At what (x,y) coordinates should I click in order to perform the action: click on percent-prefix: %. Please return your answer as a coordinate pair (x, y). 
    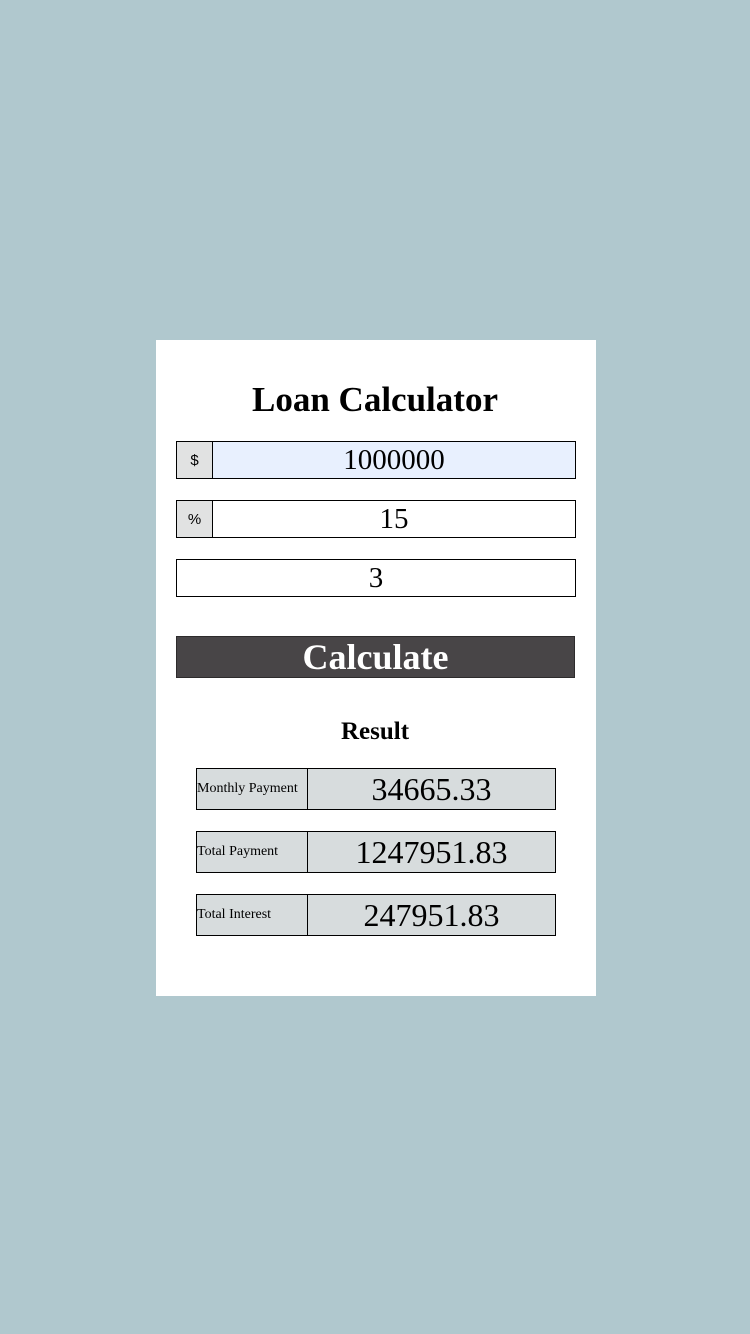
    Looking at the image, I should click on (195, 519).